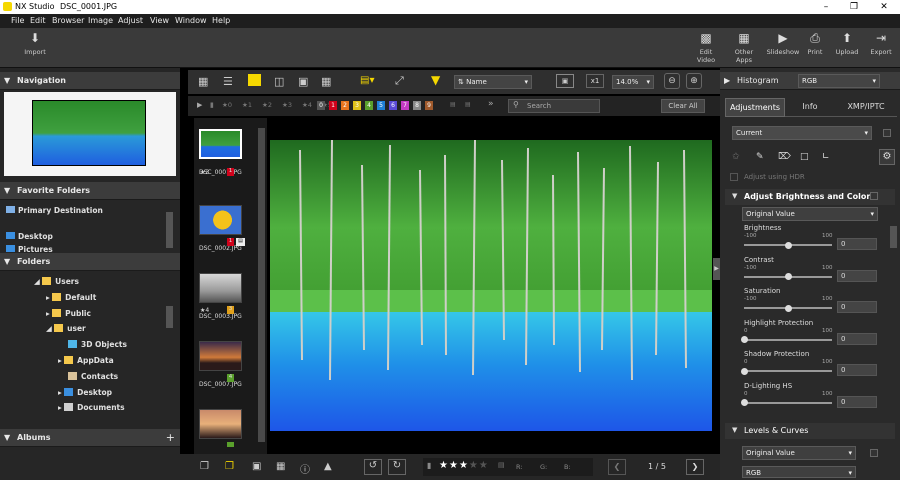 This screenshot has width=900, height=480. Describe the element at coordinates (280, 466) in the screenshot. I see `grid-overlay-icon: ▦` at that location.